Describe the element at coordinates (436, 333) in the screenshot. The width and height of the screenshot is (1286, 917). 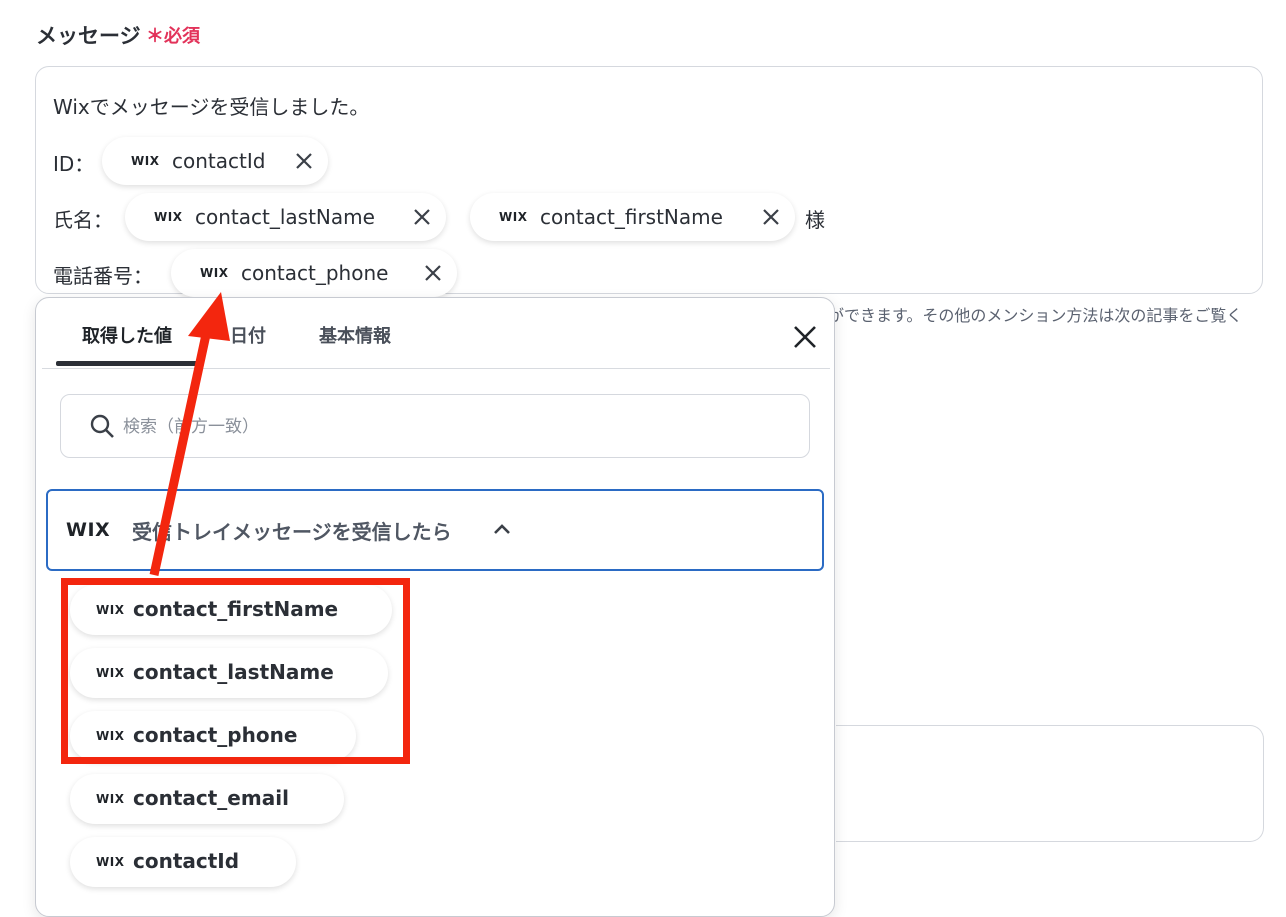
I see `panel-tabs: 取得した値 日付 基本情報` at that location.